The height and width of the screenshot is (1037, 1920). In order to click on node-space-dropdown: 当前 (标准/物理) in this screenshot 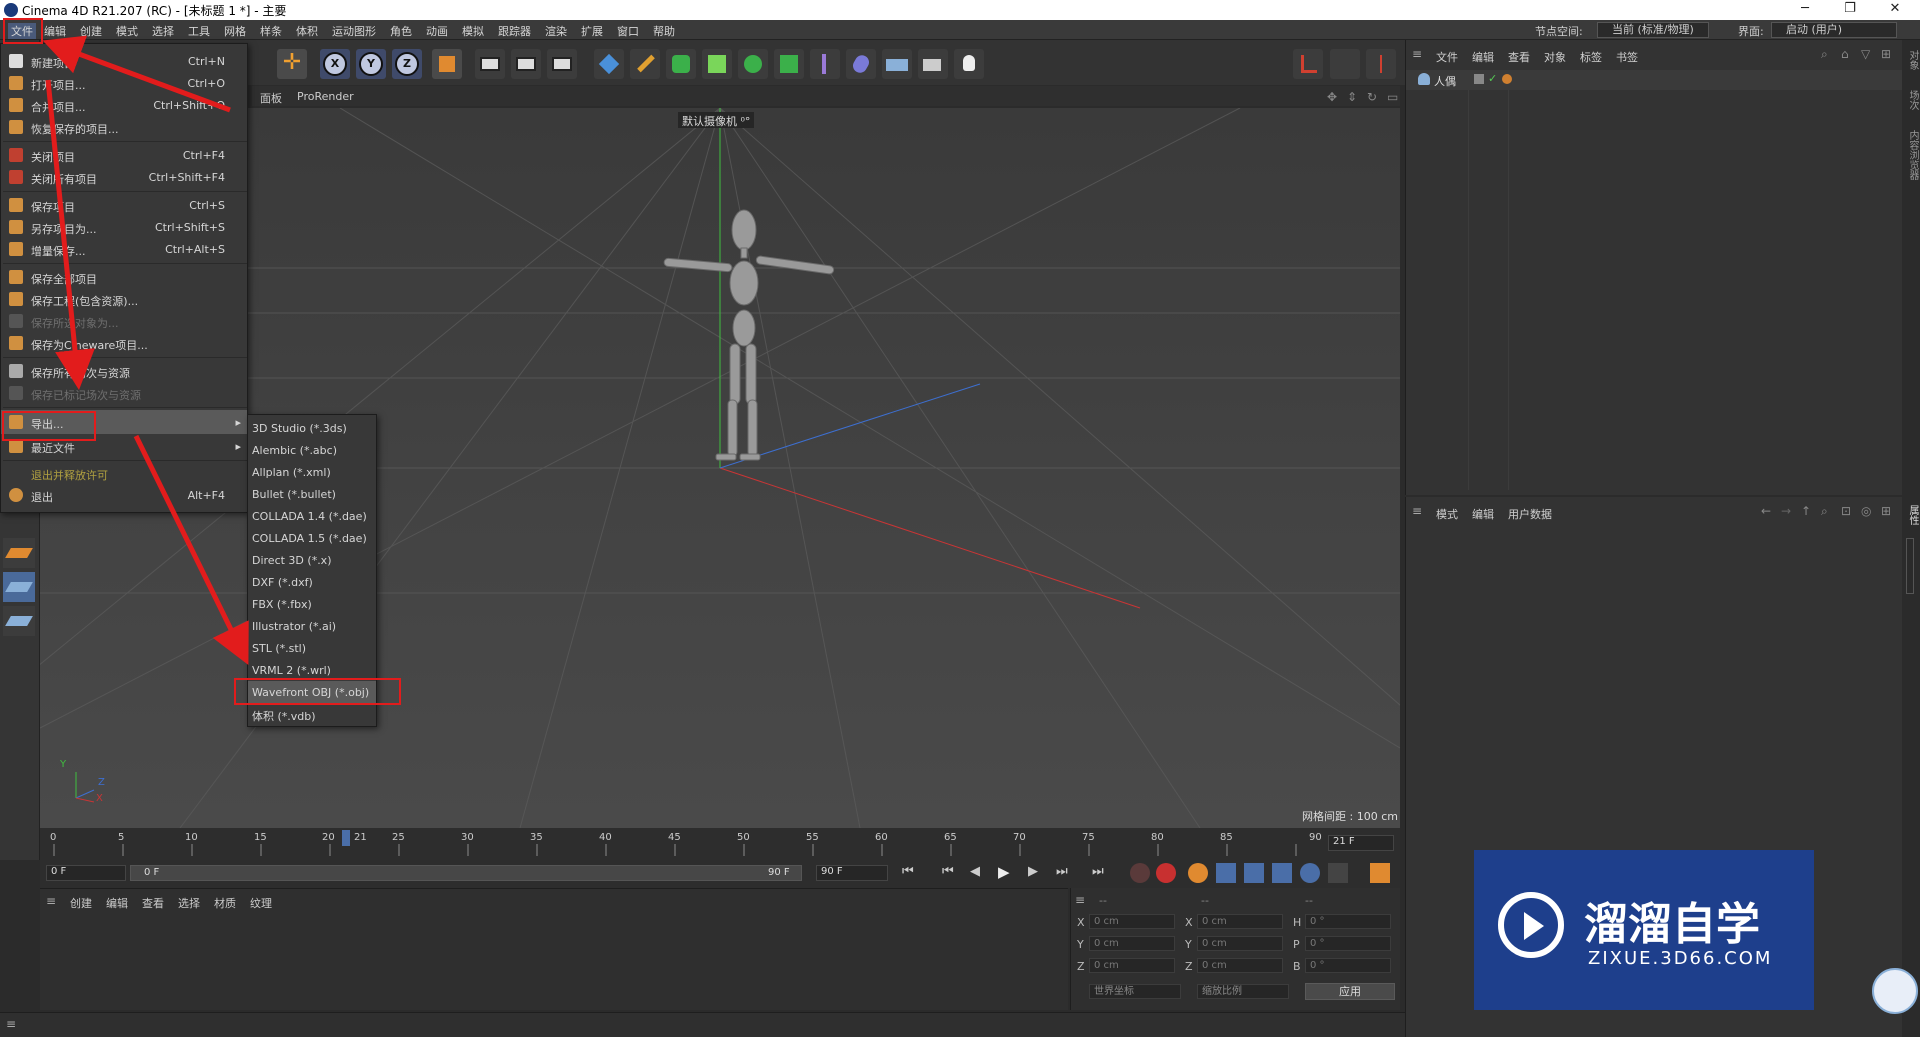, I will do `click(1653, 30)`.